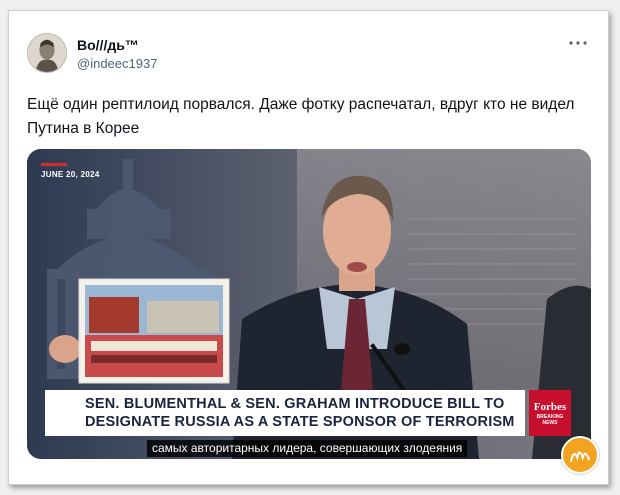 This screenshot has width=620, height=495. What do you see at coordinates (117, 63) in the screenshot?
I see `user-handle: @indeec1937` at bounding box center [117, 63].